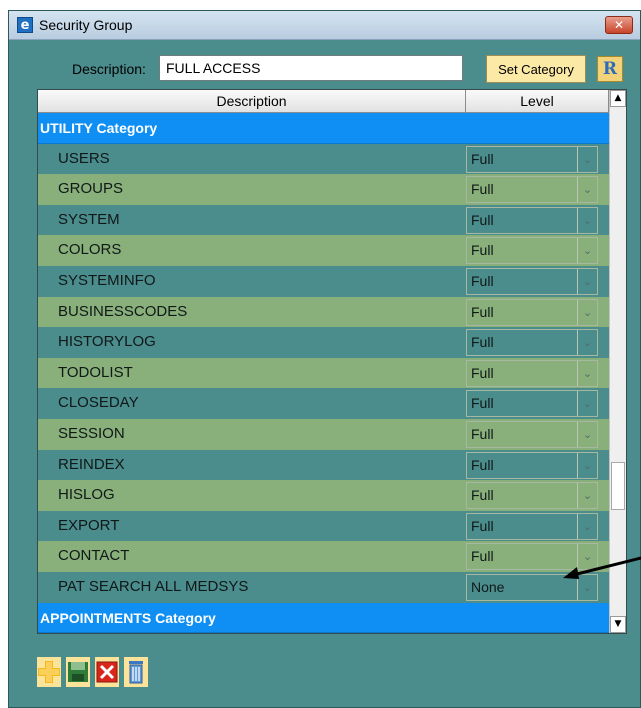 The width and height of the screenshot is (641, 708). Describe the element at coordinates (618, 624) in the screenshot. I see `scroll-down-icon: ▼` at that location.